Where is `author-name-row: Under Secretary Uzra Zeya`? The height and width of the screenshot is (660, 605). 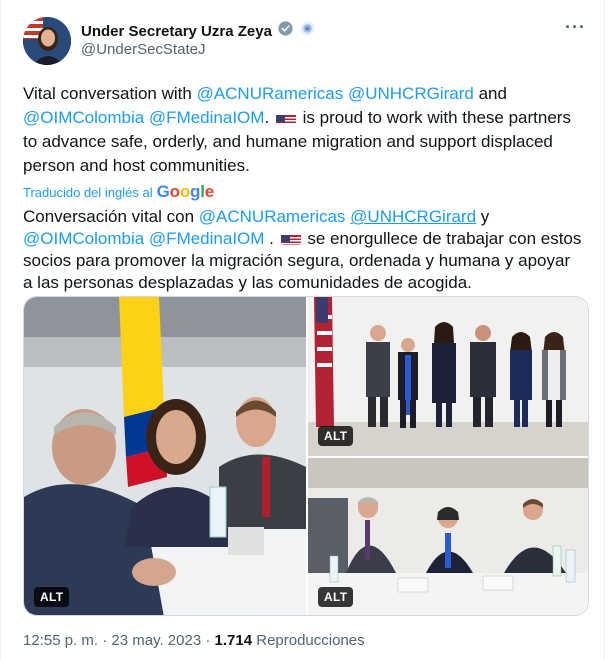 author-name-row: Under Secretary Uzra Zeya is located at coordinates (198, 31).